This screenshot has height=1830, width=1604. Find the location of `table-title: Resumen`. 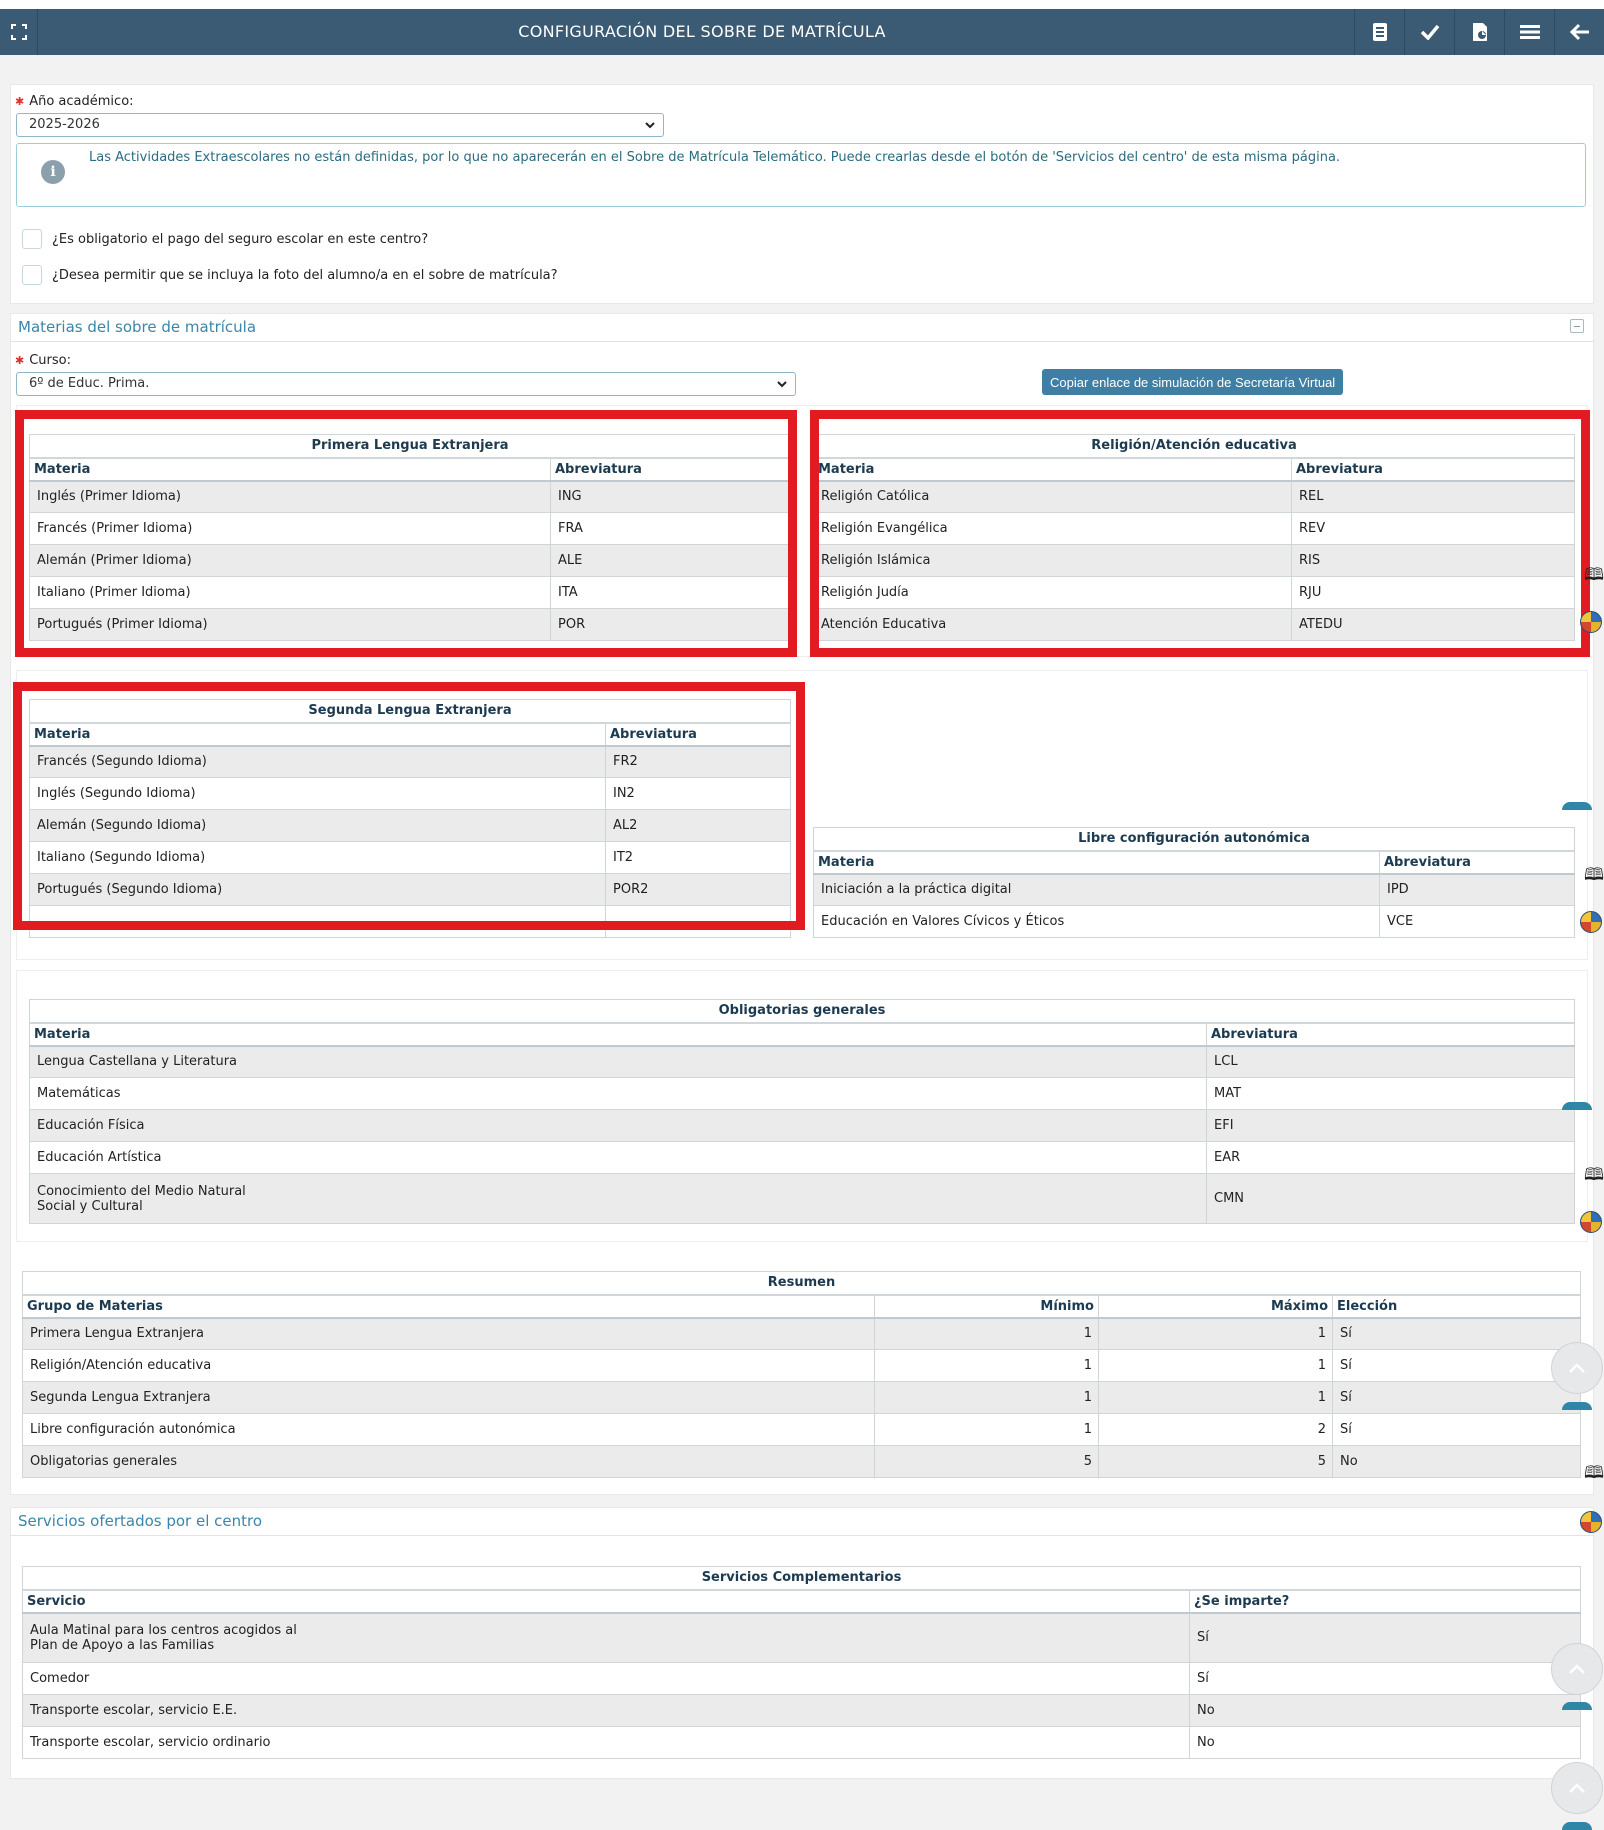

table-title: Resumen is located at coordinates (801, 1283).